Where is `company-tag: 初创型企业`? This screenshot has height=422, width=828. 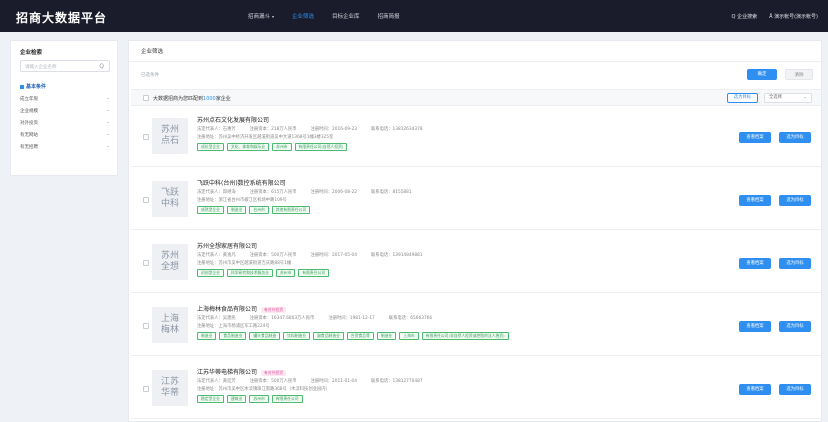 company-tag: 初创型企业 is located at coordinates (210, 273).